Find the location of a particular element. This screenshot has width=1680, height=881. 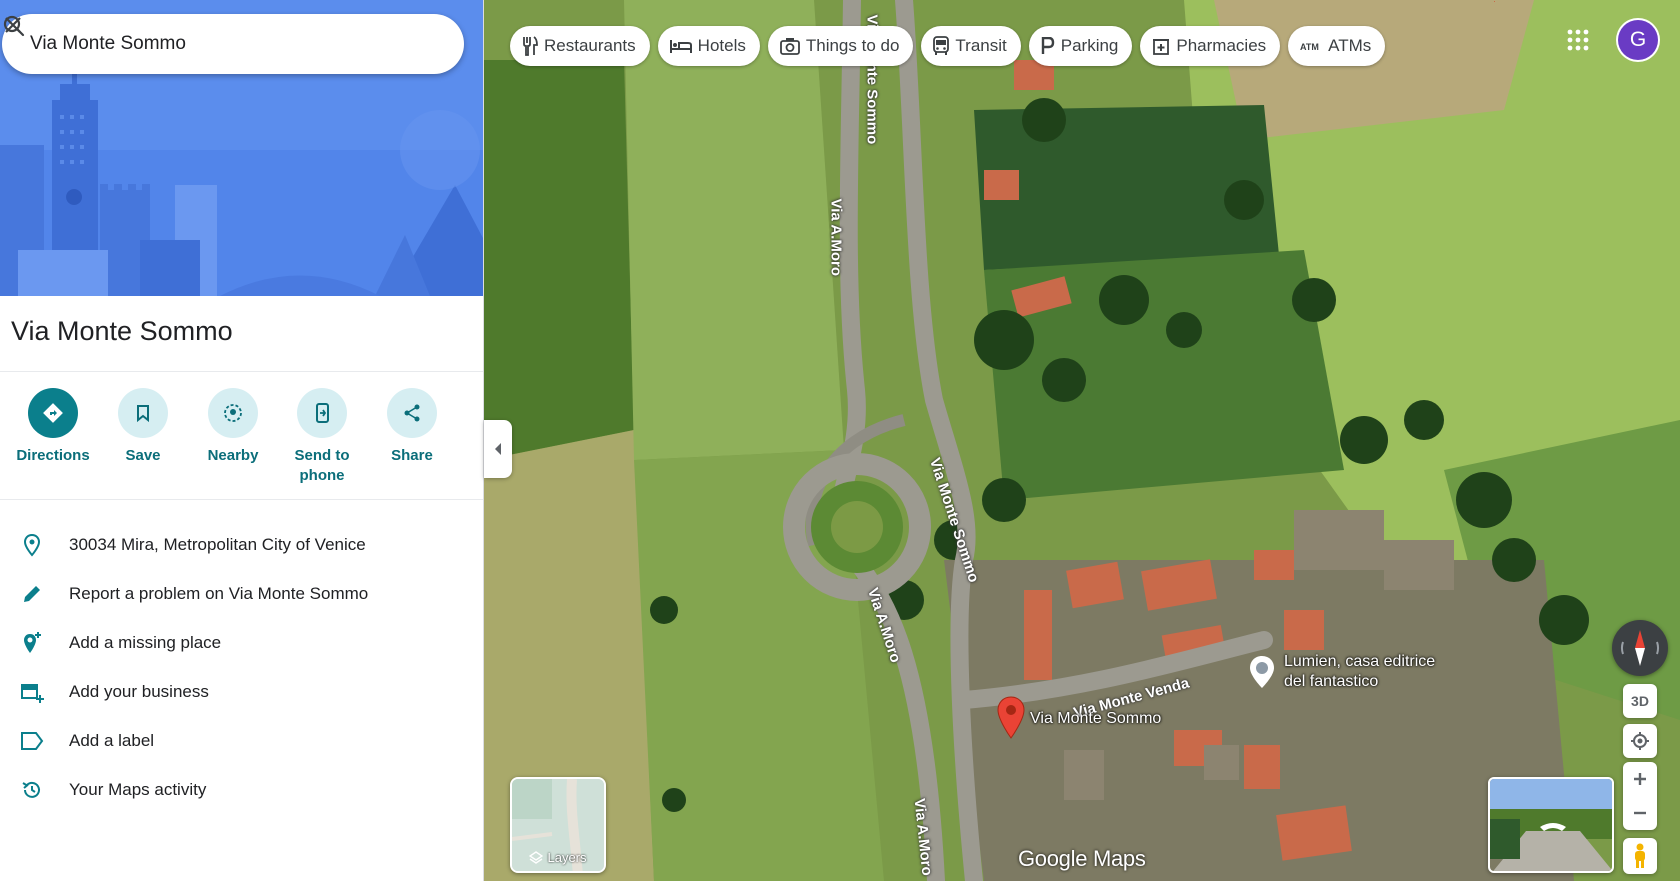

street-view-thumbnail is located at coordinates (1551, 825).